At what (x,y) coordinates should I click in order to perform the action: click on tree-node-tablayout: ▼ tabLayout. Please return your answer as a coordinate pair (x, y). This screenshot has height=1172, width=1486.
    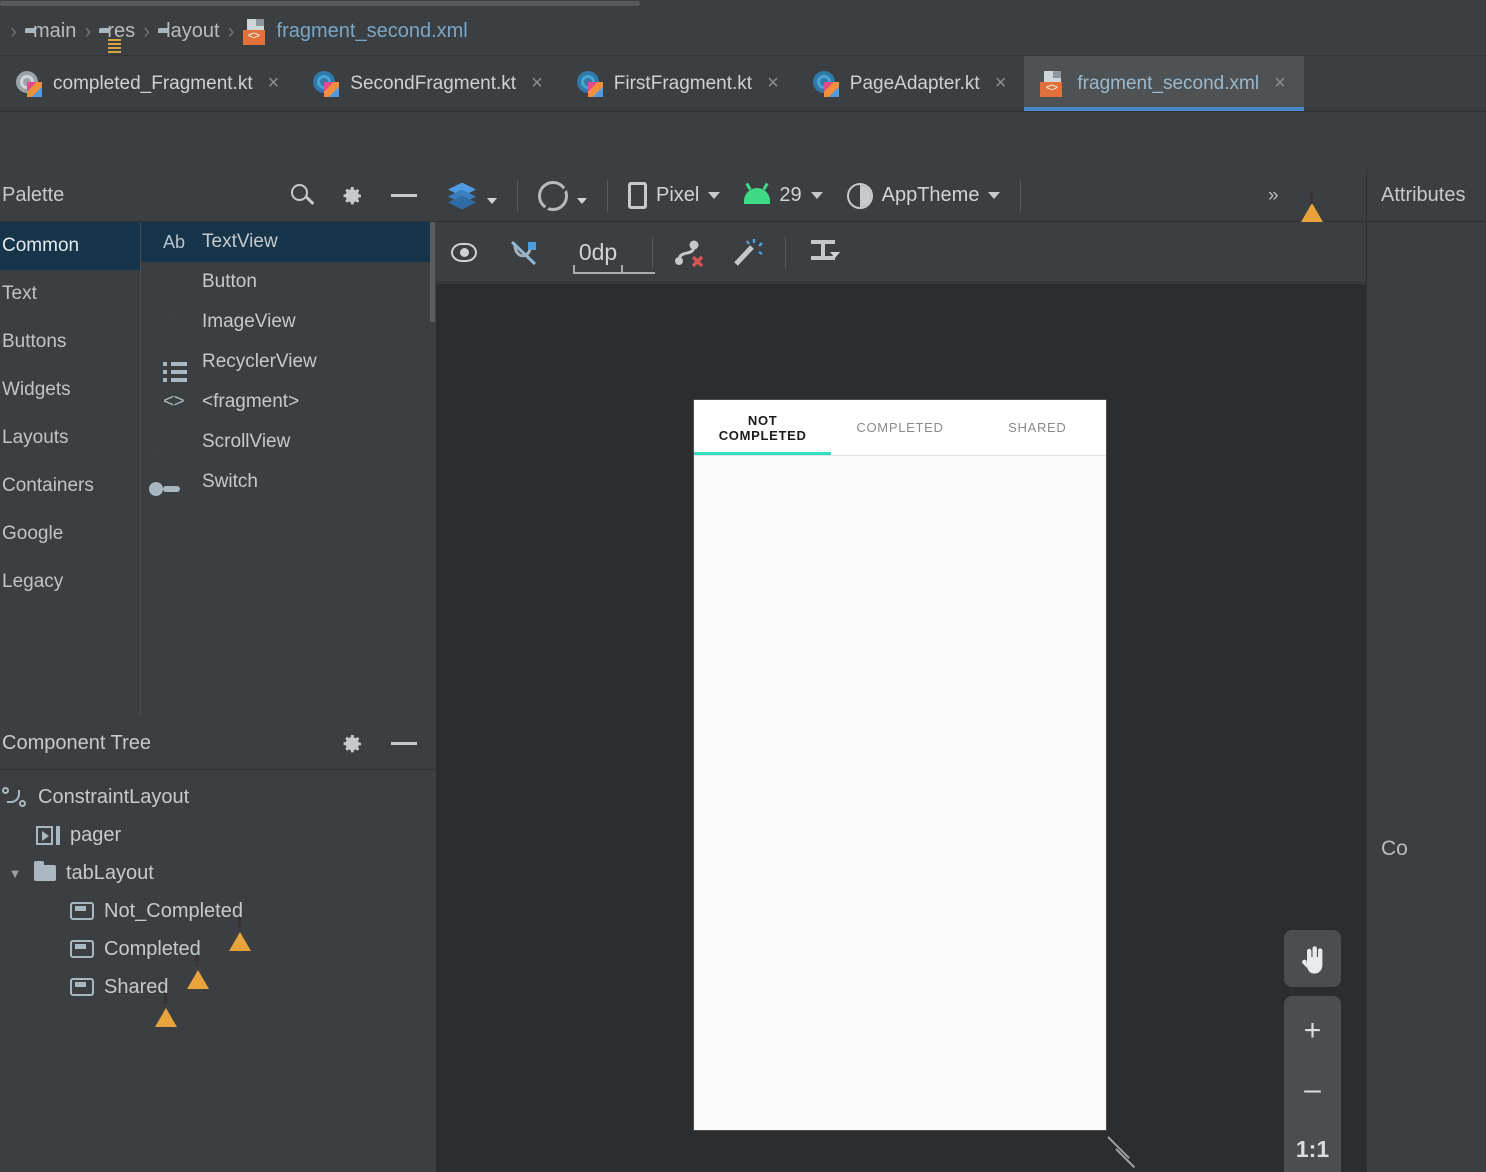
    Looking at the image, I should click on (217, 873).